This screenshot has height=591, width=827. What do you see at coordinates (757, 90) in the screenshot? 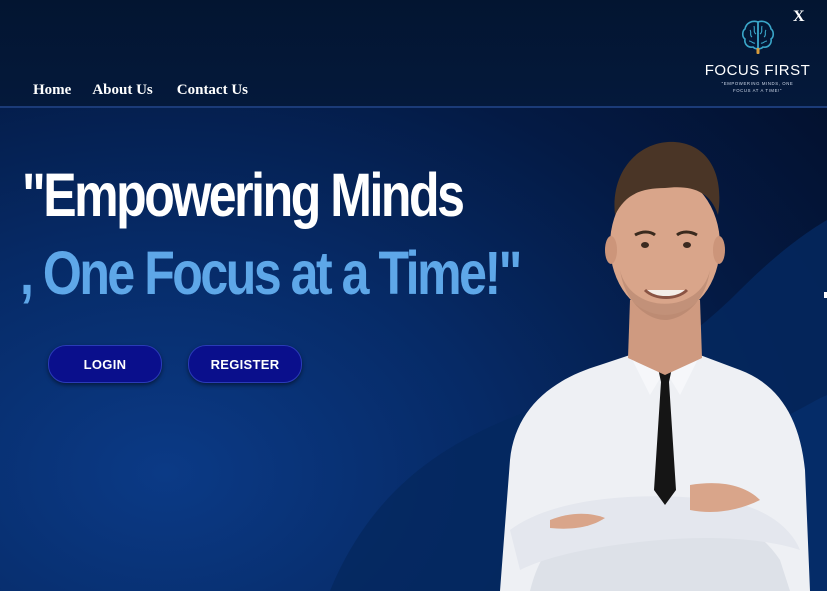
I see `logo-tagline-2: FOCUS AT A TIME!"` at bounding box center [757, 90].